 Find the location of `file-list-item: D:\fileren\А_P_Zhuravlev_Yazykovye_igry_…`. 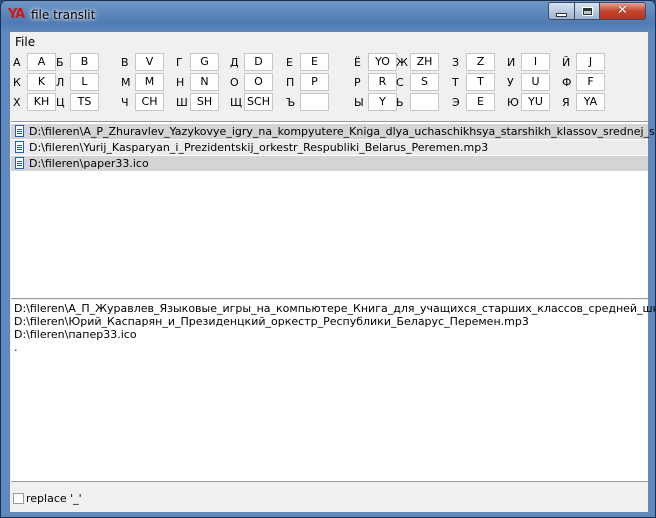

file-list-item: D:\fileren\А_P_Zhuravlev_Yazykovye_igry_… is located at coordinates (333, 131).